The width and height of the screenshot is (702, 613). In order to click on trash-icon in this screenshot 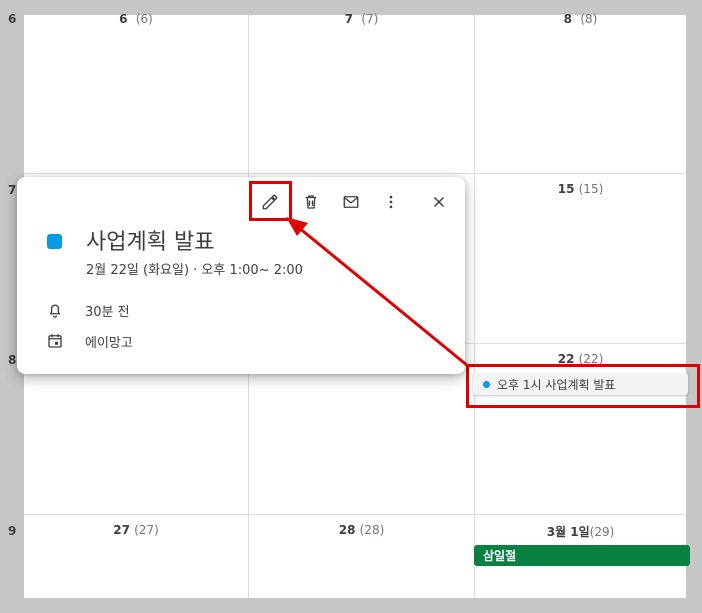, I will do `click(311, 202)`.